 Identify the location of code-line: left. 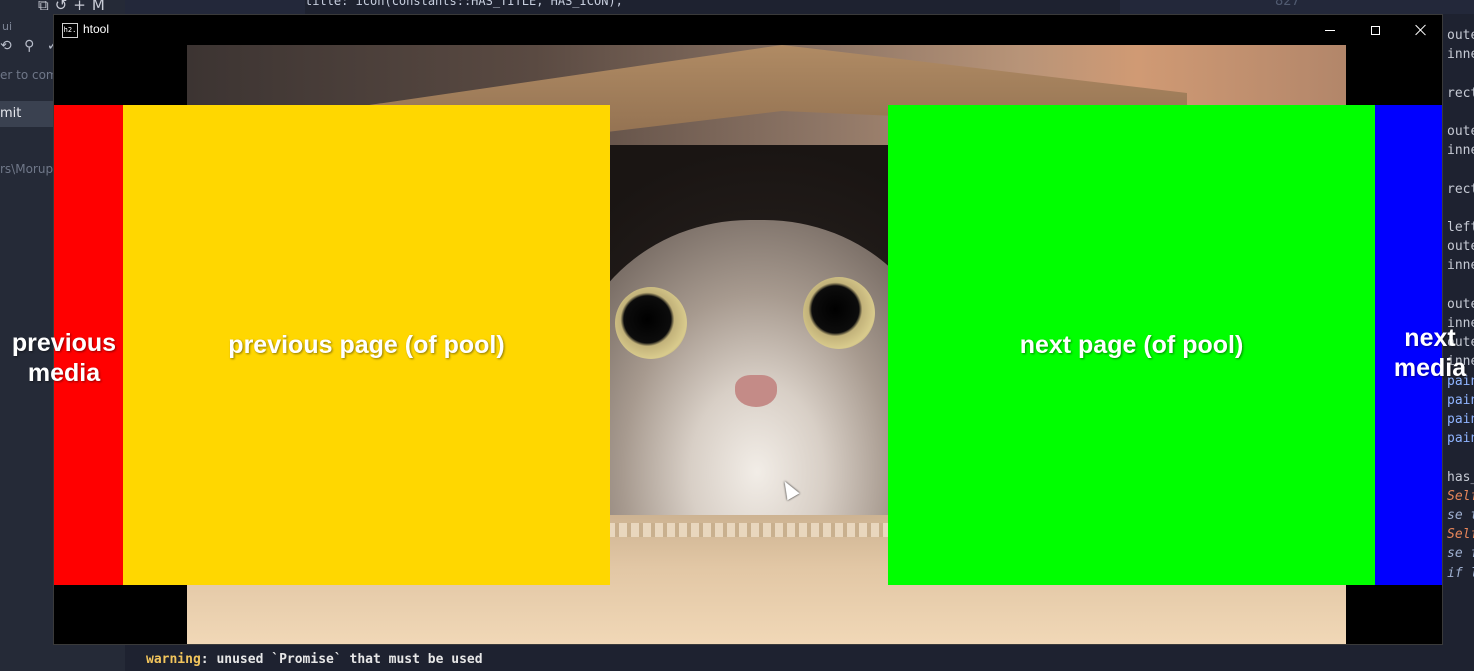
(1460, 227).